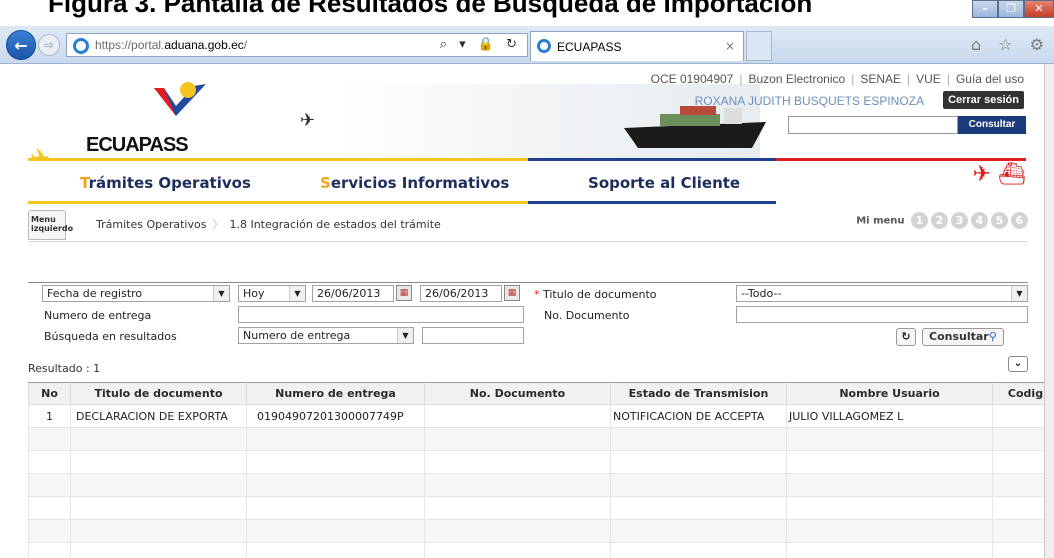 Image resolution: width=1054 pixels, height=558 pixels. What do you see at coordinates (335, 393) in the screenshot?
I see `col-numero-entrega: Numero de entrega` at bounding box center [335, 393].